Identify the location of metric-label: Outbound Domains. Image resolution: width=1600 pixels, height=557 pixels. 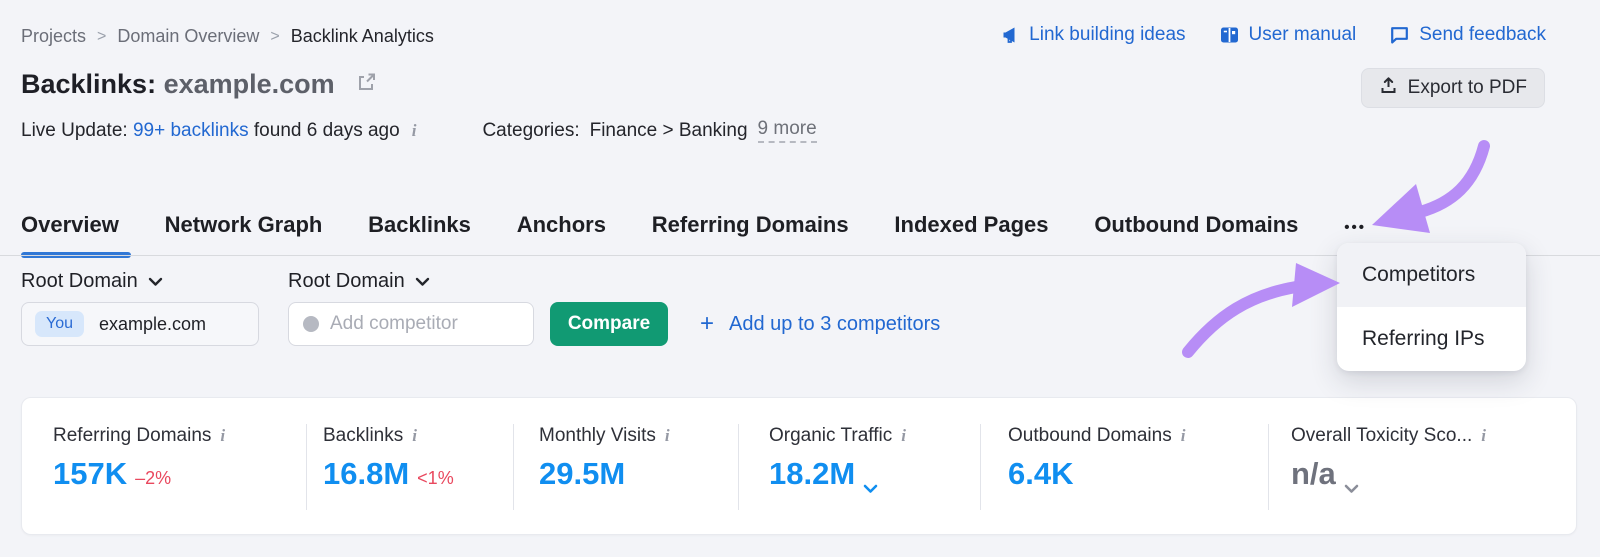
(1090, 435).